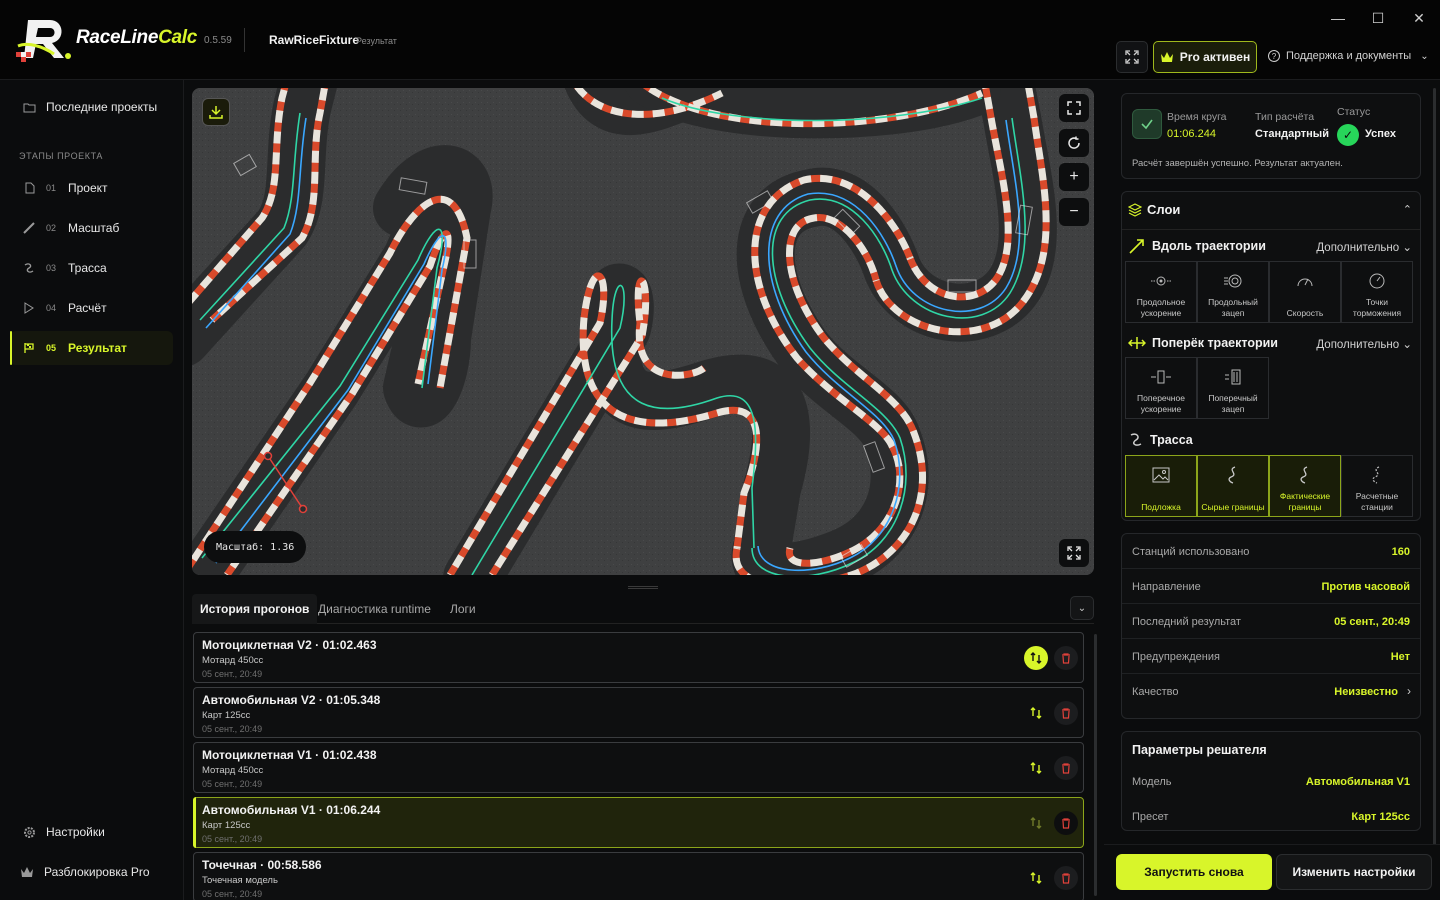 The image size is (1440, 900). What do you see at coordinates (1161, 475) in the screenshot?
I see `image-icon` at bounding box center [1161, 475].